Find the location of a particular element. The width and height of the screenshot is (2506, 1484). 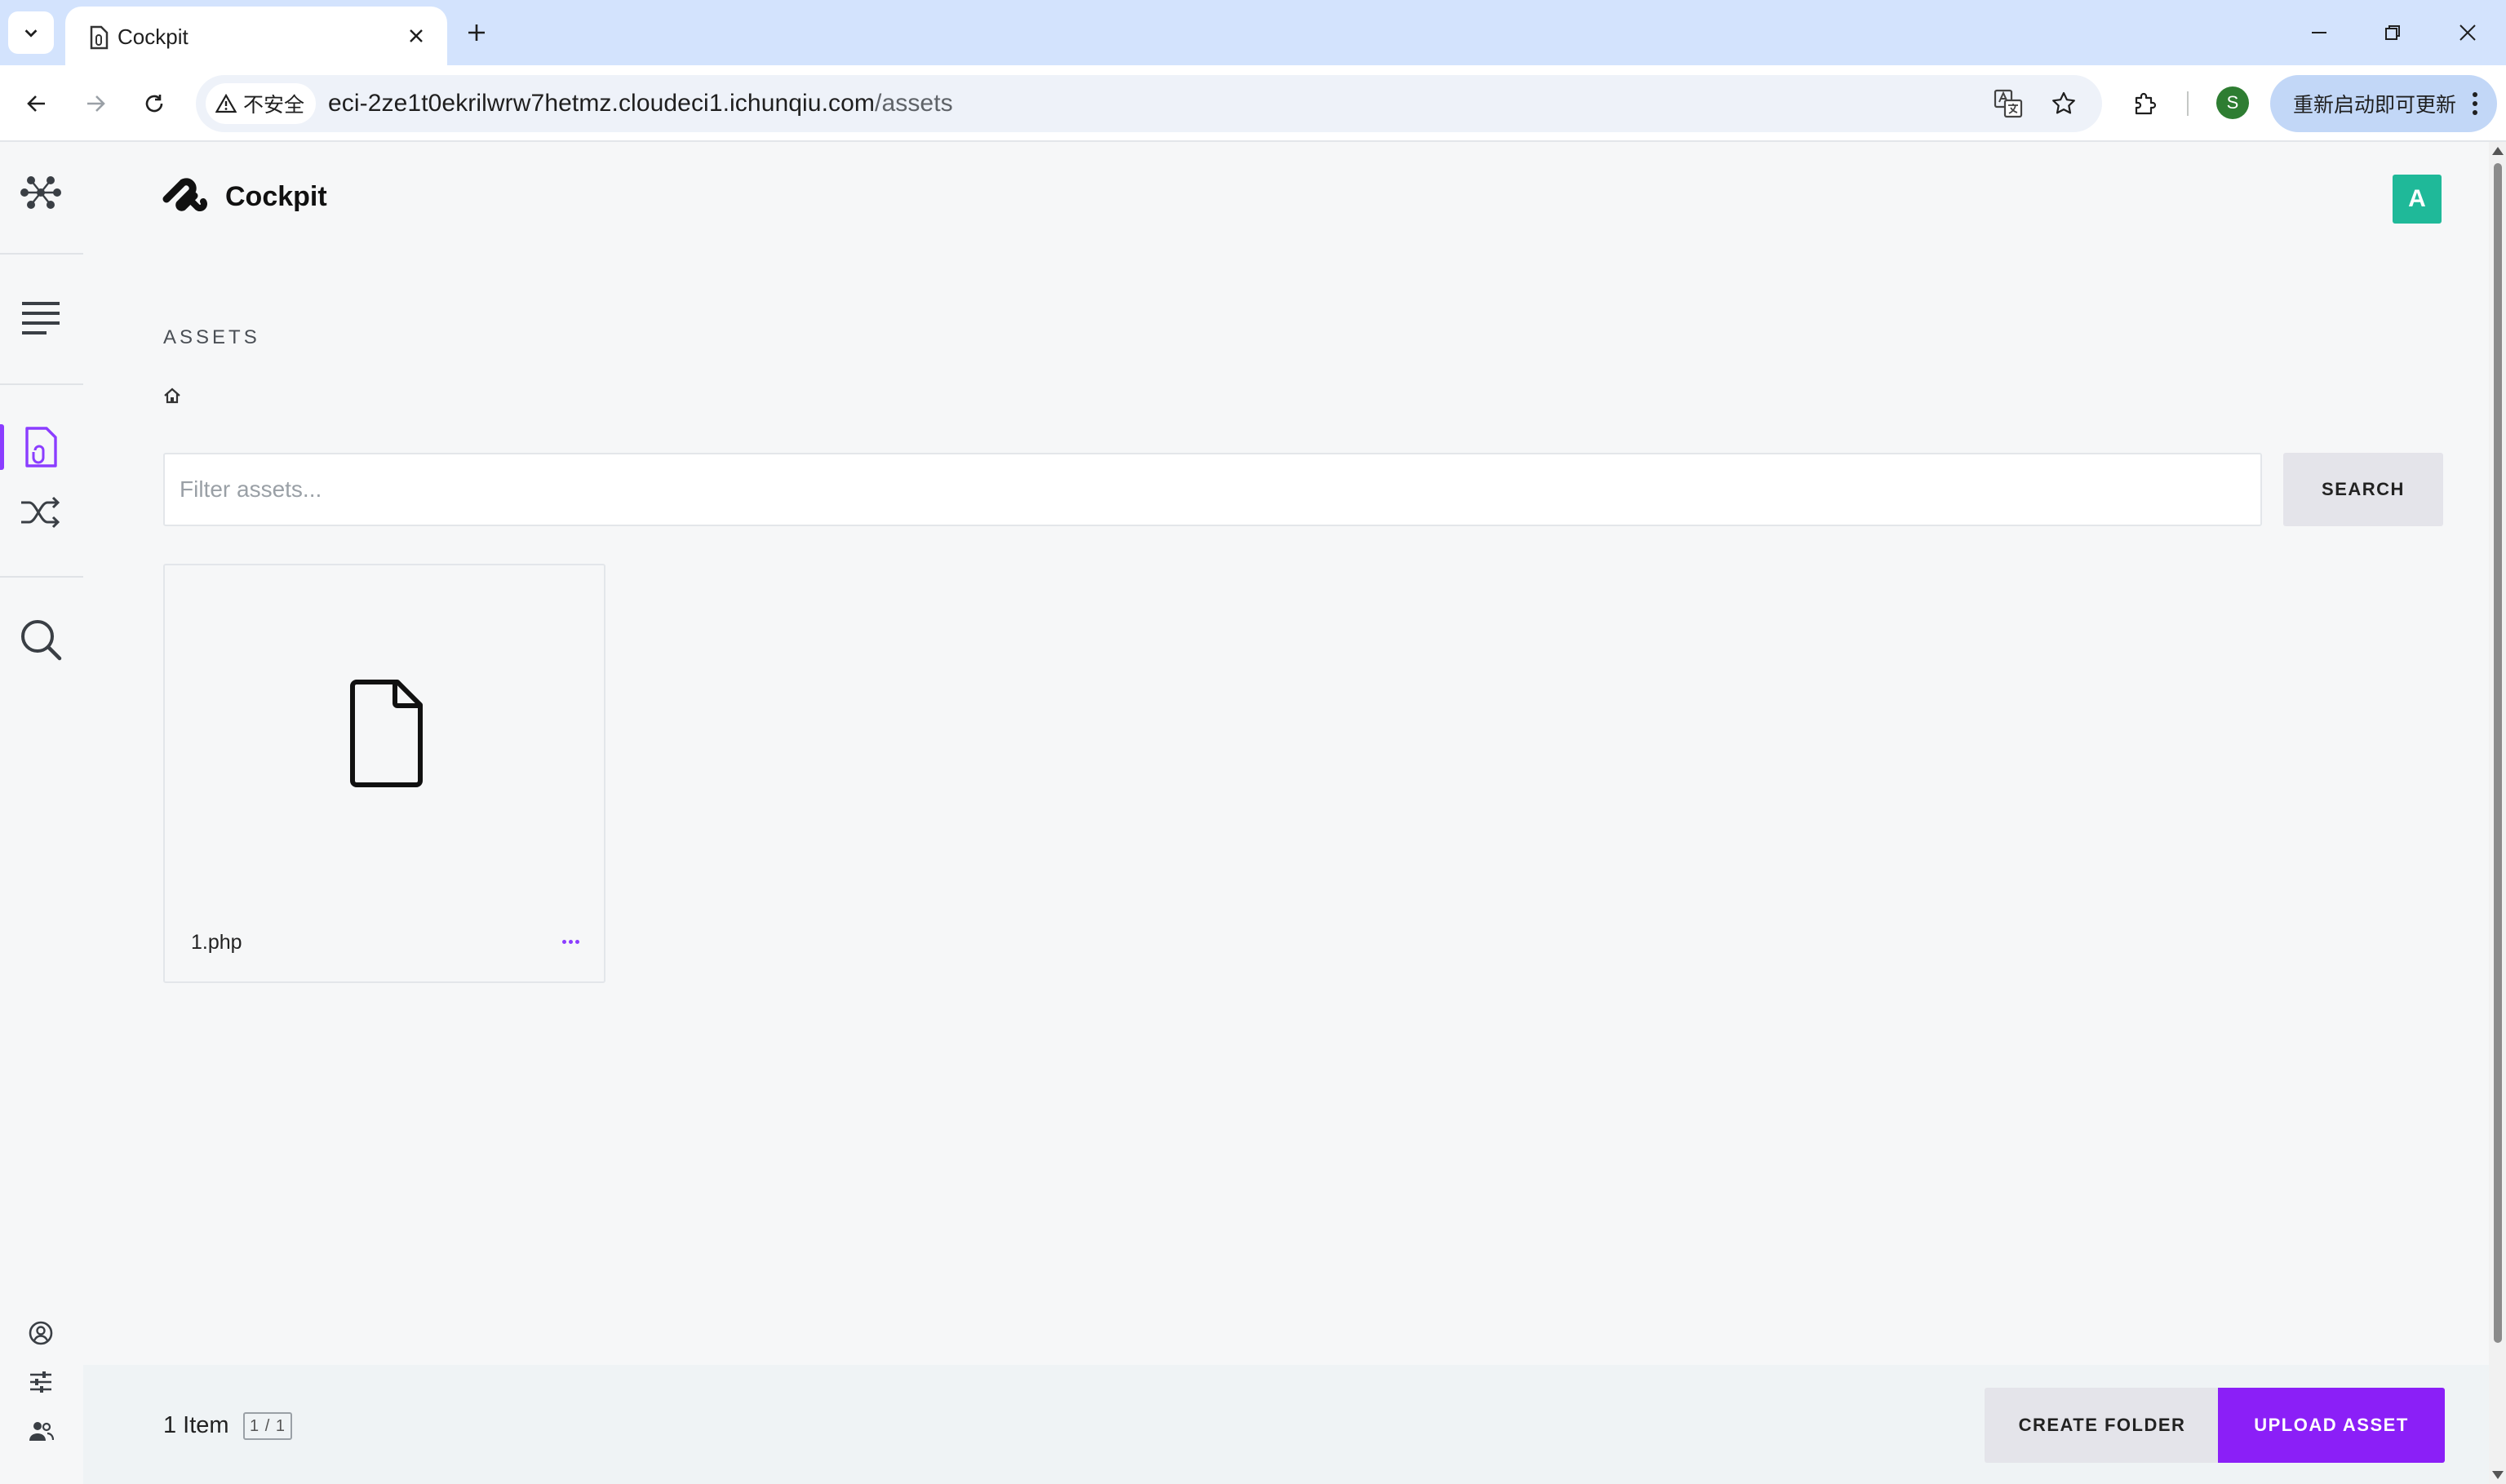

asset-name: 1.php is located at coordinates (216, 942).